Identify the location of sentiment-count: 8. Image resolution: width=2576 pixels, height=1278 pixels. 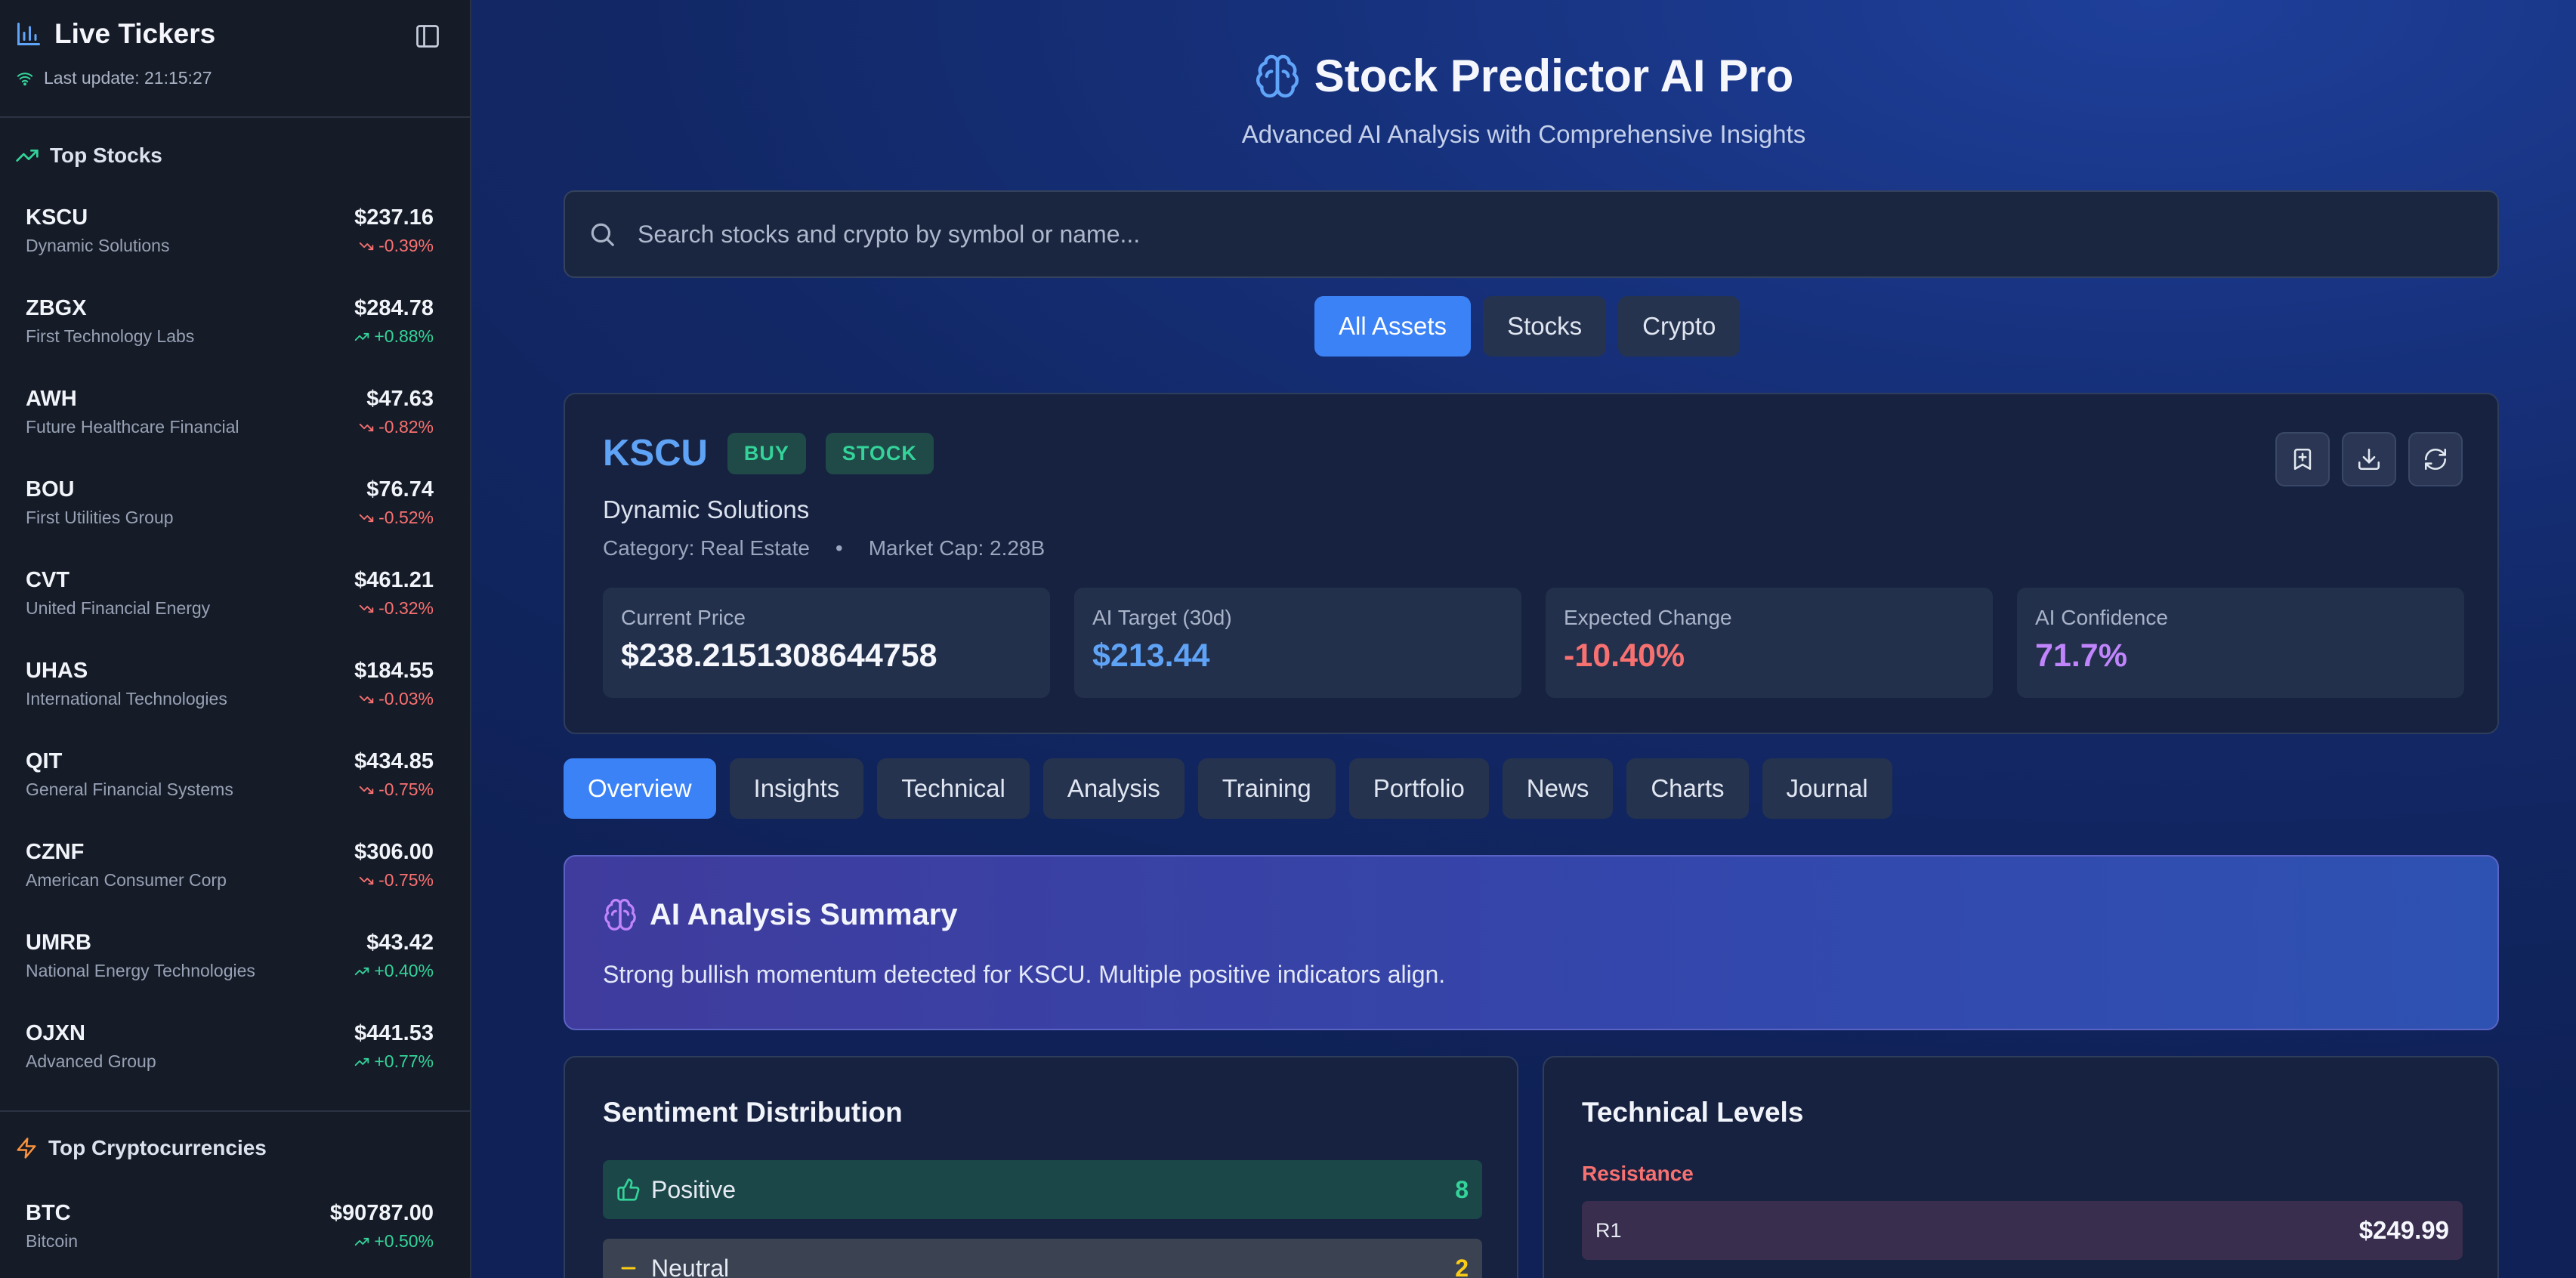
(1462, 1189).